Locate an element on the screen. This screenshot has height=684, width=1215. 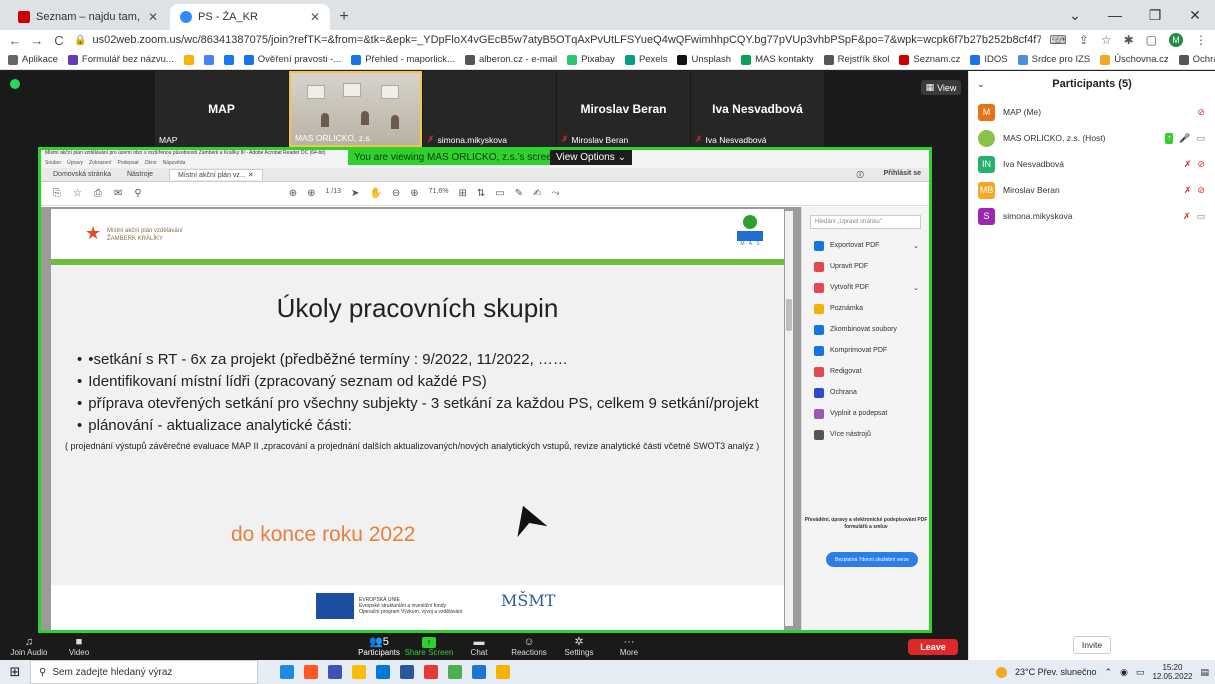
taskbar-search-input: ⚲ Sem zadejte hledaný výraz is located at coordinates (144, 672).